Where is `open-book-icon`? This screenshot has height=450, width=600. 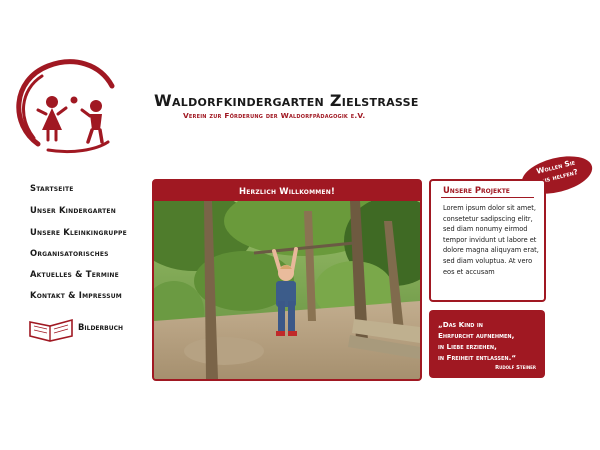 open-book-icon is located at coordinates (51, 330).